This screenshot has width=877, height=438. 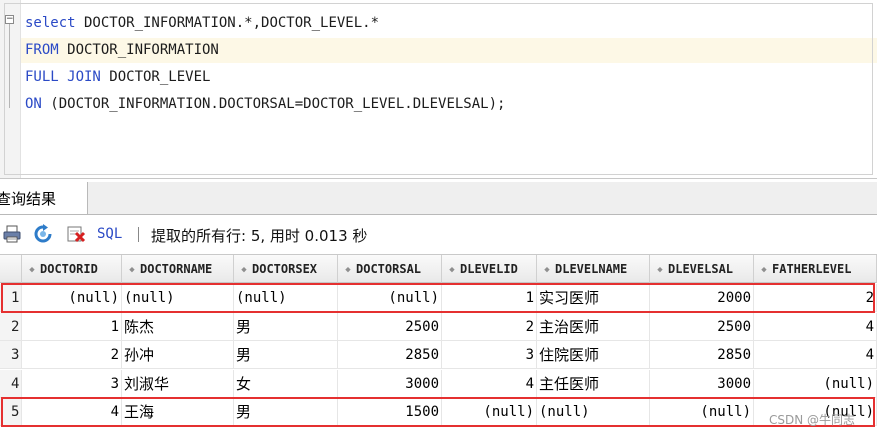 What do you see at coordinates (390, 355) in the screenshot?
I see `cell-doctorsal: 2850` at bounding box center [390, 355].